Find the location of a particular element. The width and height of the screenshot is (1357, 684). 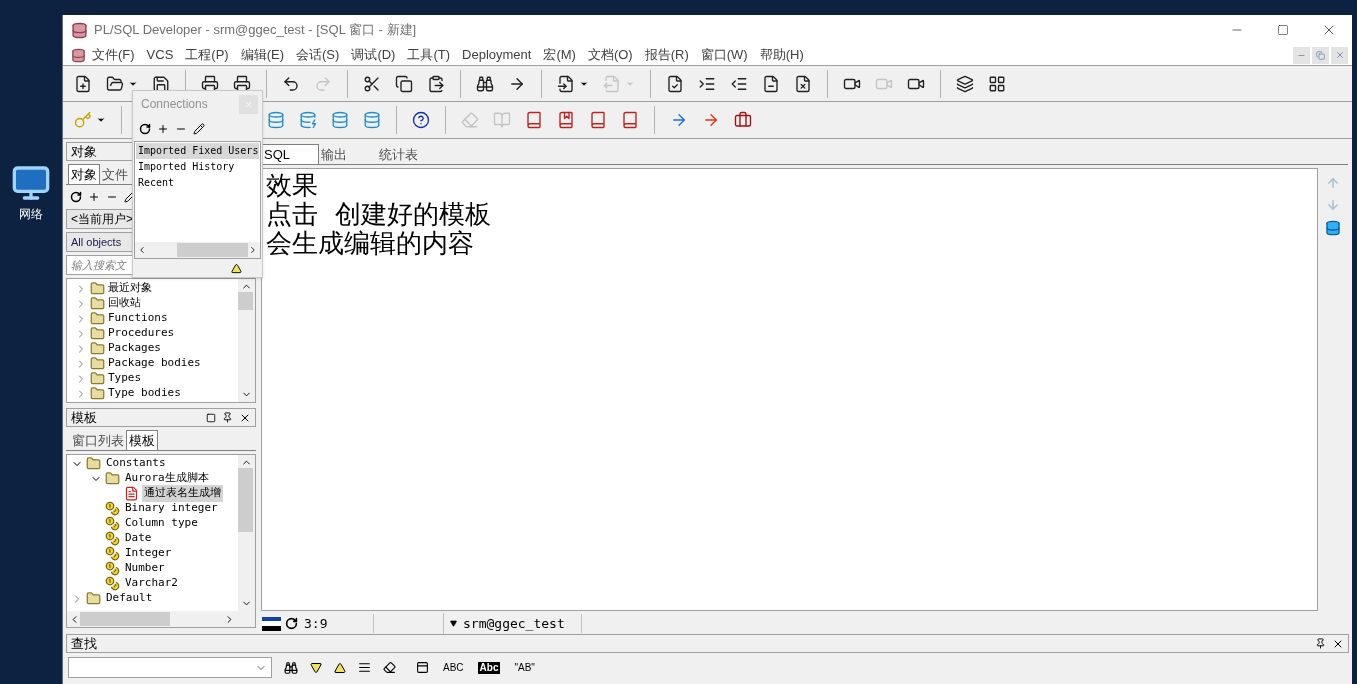

mdi-close-button is located at coordinates (1339, 55).